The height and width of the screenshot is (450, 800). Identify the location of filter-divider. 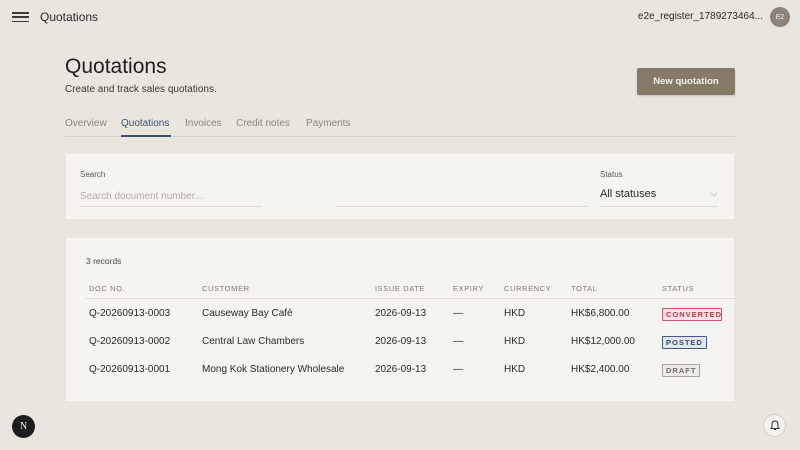
(462, 206).